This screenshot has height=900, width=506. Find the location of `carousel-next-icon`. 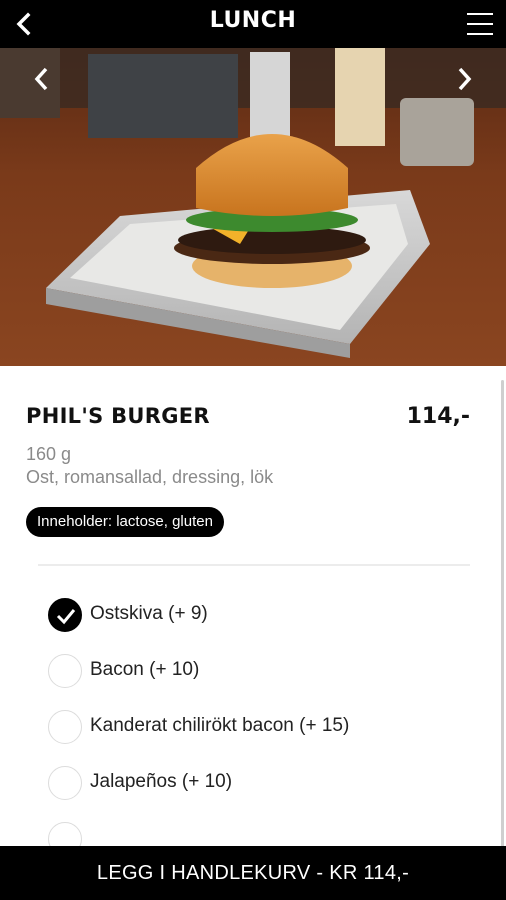

carousel-next-icon is located at coordinates (464, 79).